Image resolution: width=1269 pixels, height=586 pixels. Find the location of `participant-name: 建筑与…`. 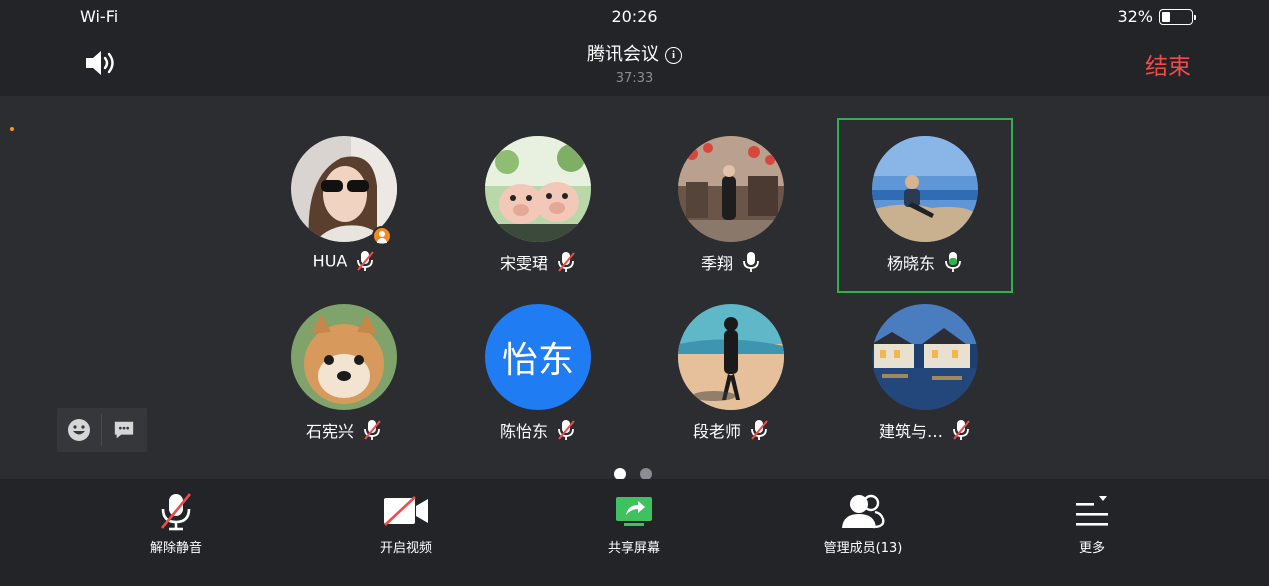

participant-name: 建筑与… is located at coordinates (910, 431).